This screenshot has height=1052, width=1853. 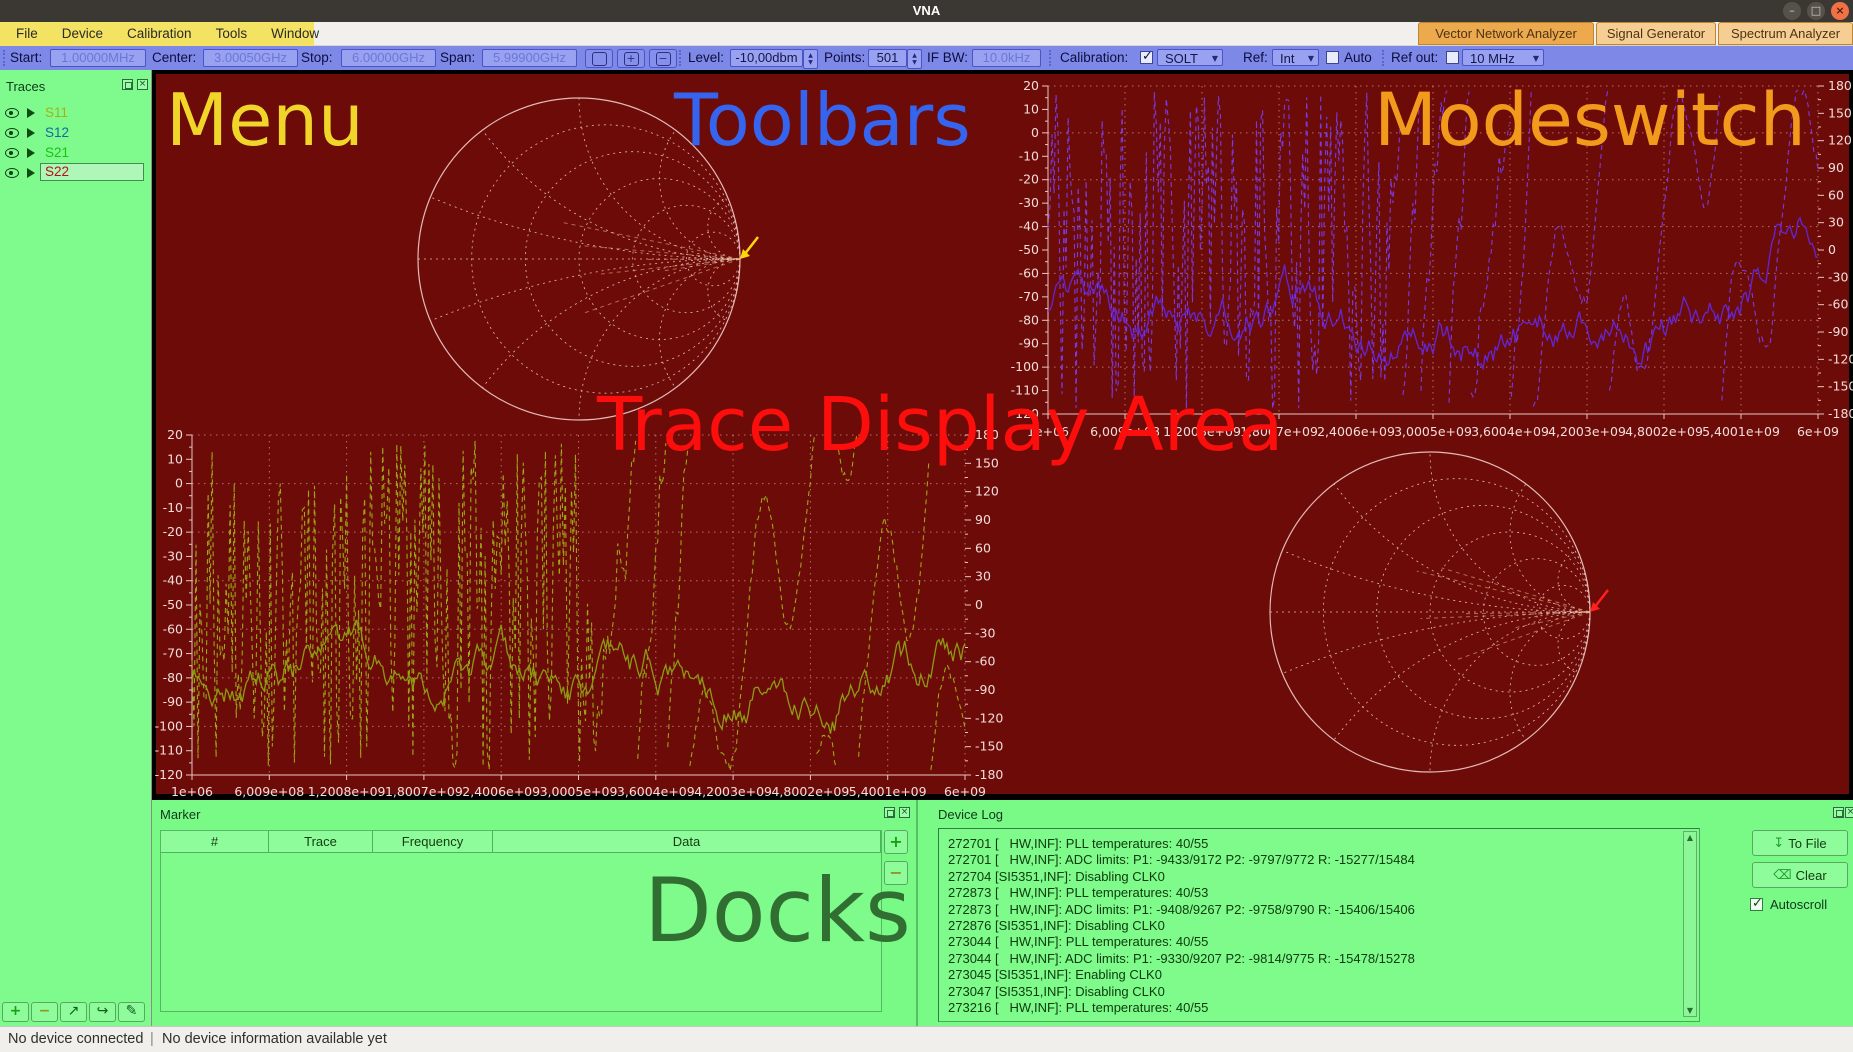 I want to click on menu-item-window: Window, so click(x=295, y=34).